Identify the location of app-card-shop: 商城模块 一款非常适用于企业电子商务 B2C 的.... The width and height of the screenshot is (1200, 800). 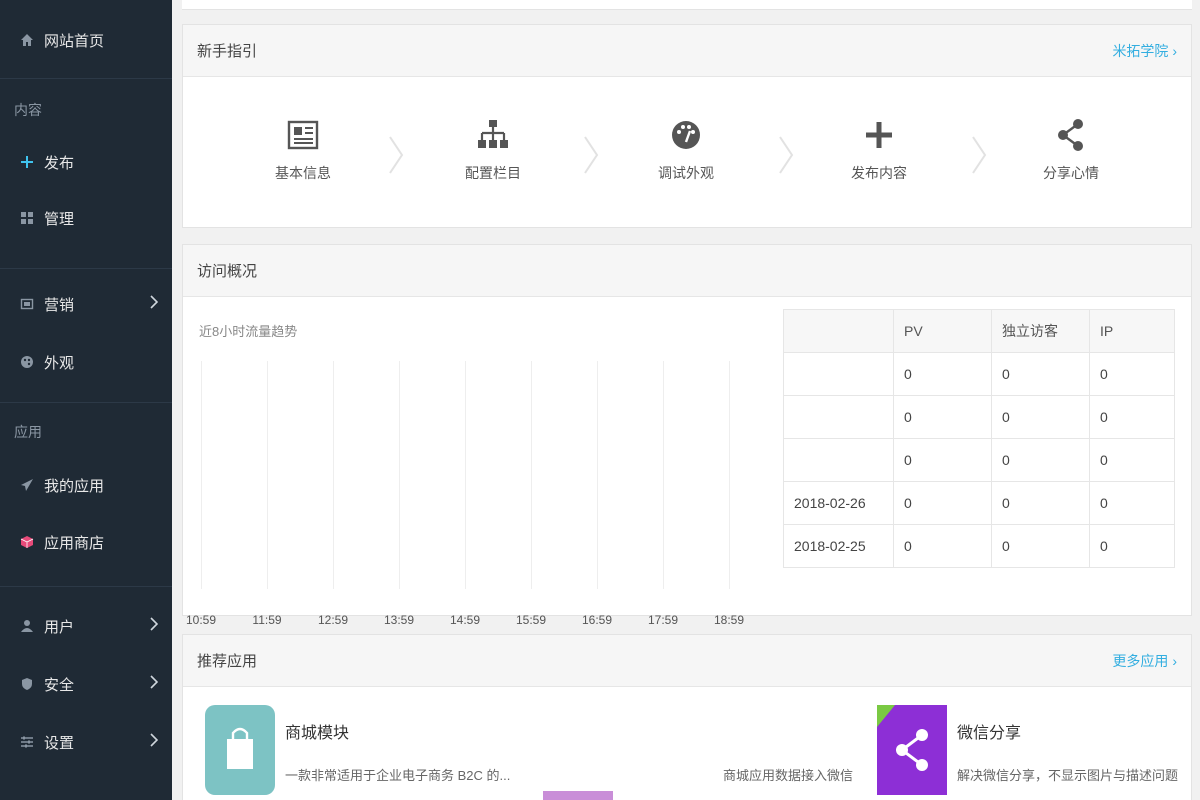
(365, 752).